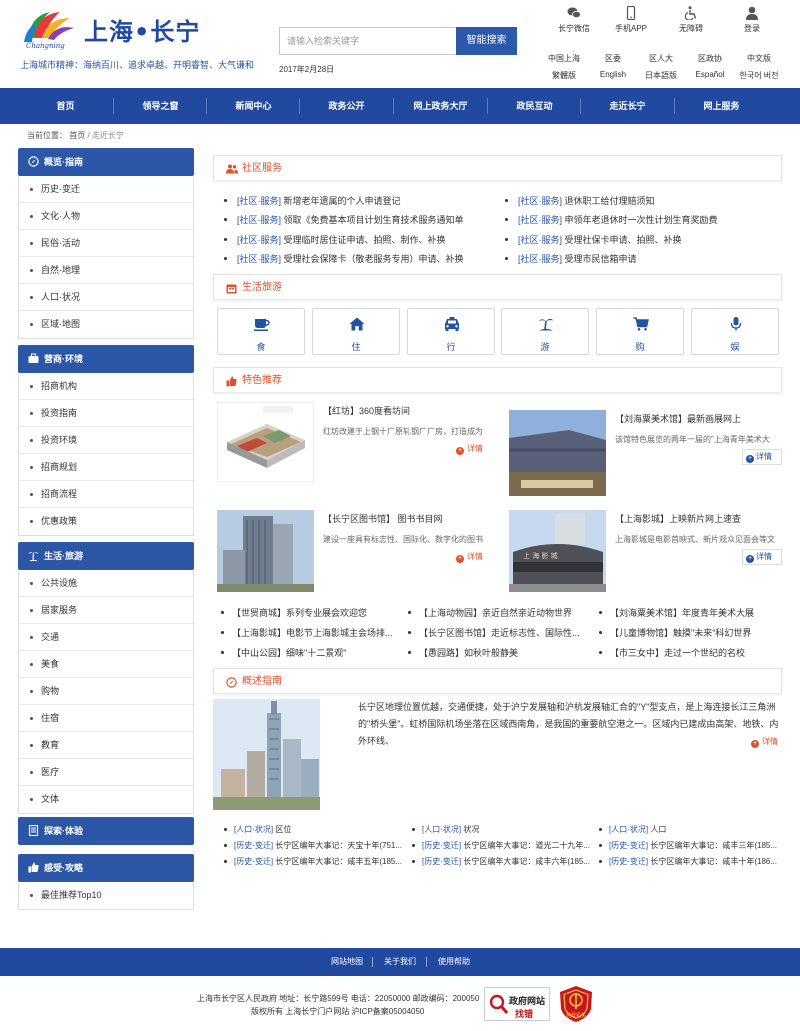  What do you see at coordinates (489, 612) in the screenshot?
I see `featured-list-item: 【上海动物园】亲近自然亲近动物世界` at bounding box center [489, 612].